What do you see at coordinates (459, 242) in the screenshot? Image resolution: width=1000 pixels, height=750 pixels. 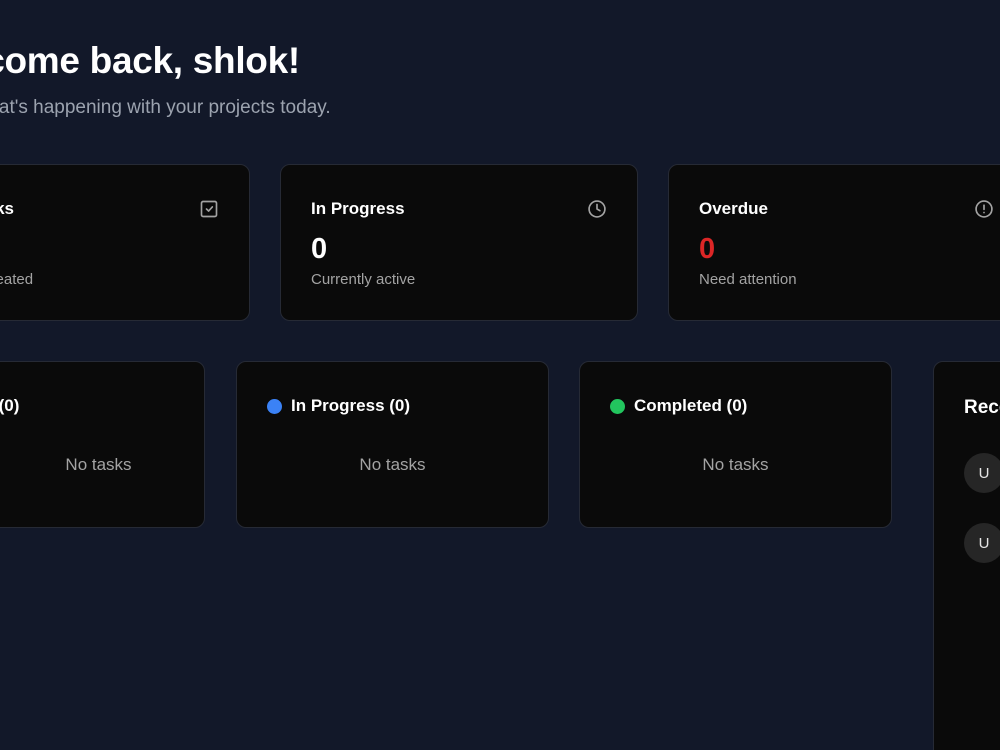 I see `stat-card-in-progress: In Progress 0 Currently active` at bounding box center [459, 242].